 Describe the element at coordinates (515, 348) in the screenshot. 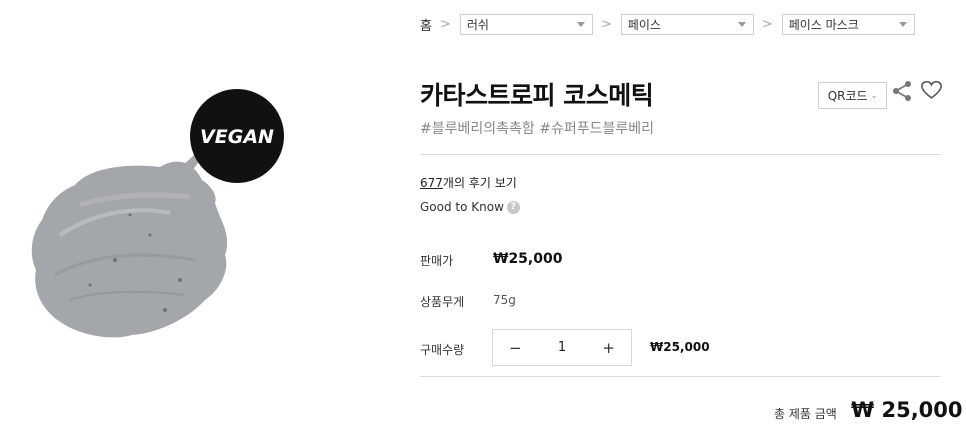

I see `quantity-decrease-button: −` at that location.